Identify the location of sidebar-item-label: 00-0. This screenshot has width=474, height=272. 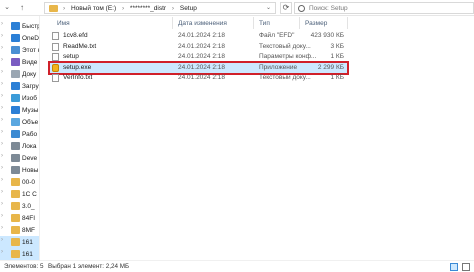
(29, 182).